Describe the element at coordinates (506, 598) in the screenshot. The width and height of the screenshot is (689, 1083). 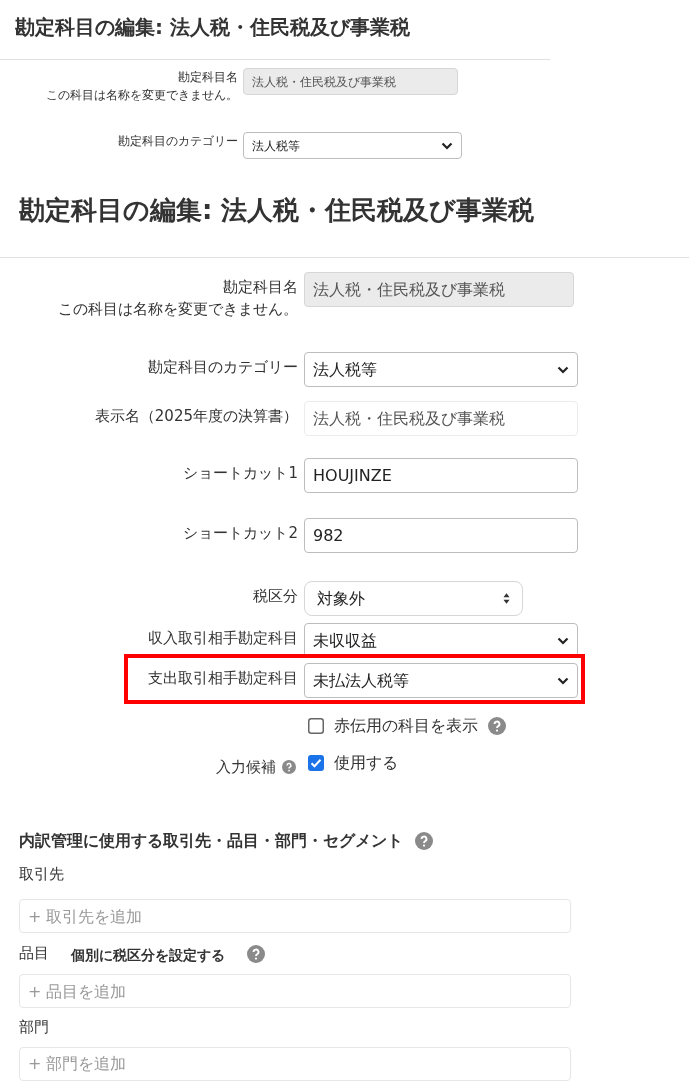
I see `updown-icon` at that location.